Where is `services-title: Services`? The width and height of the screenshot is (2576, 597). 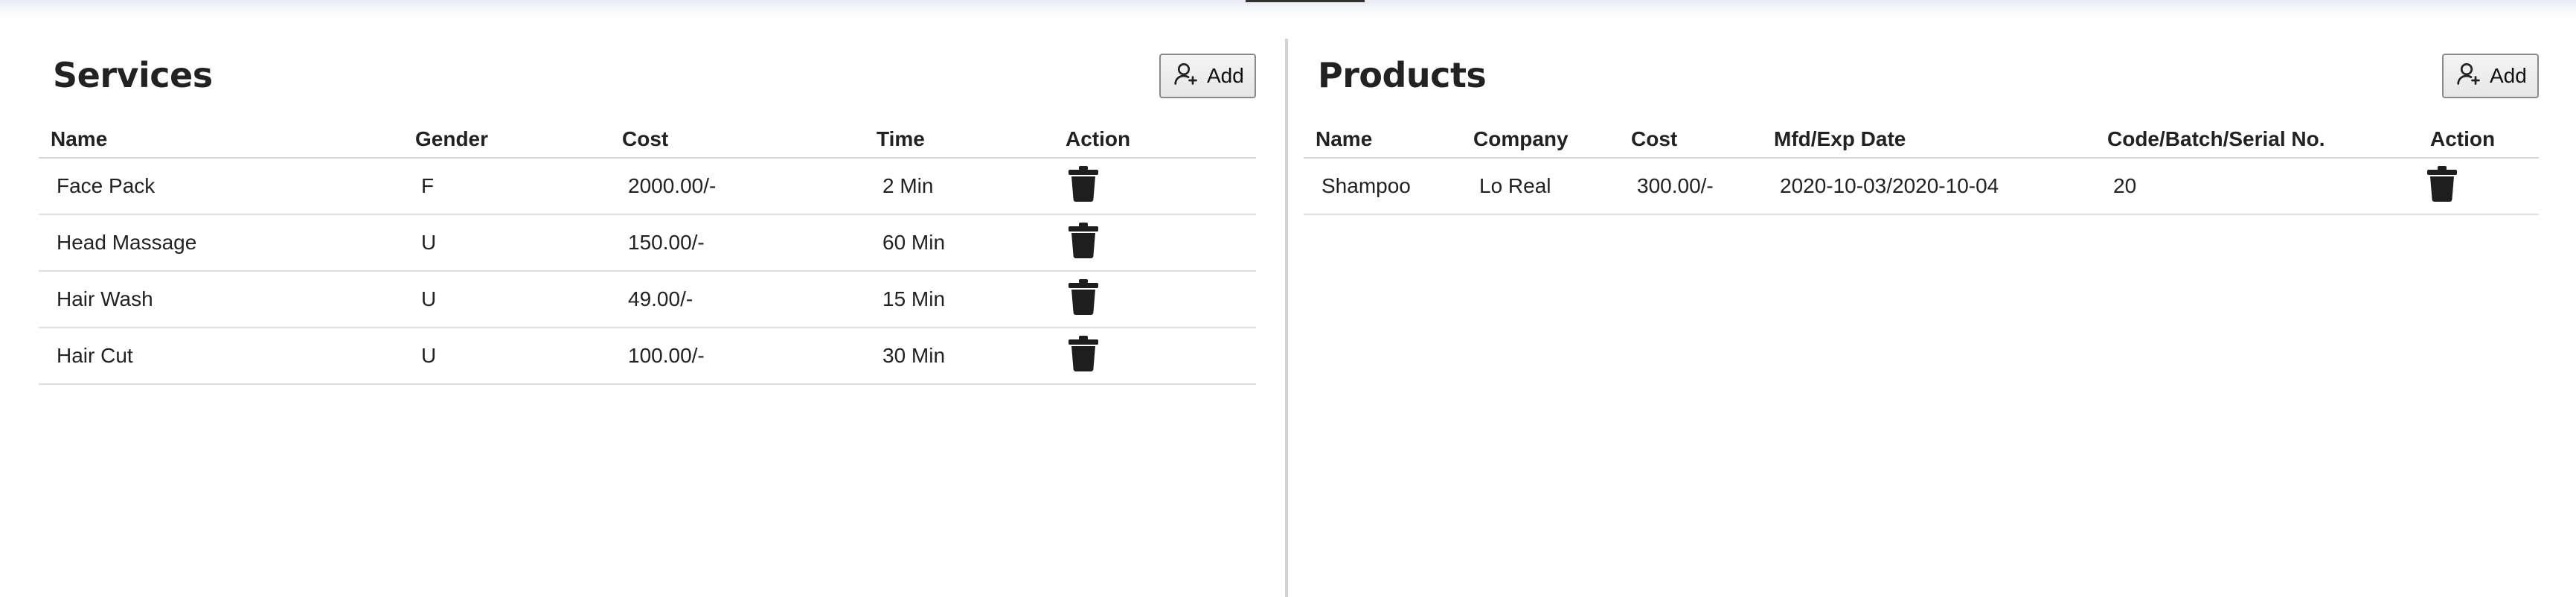 services-title: Services is located at coordinates (133, 75).